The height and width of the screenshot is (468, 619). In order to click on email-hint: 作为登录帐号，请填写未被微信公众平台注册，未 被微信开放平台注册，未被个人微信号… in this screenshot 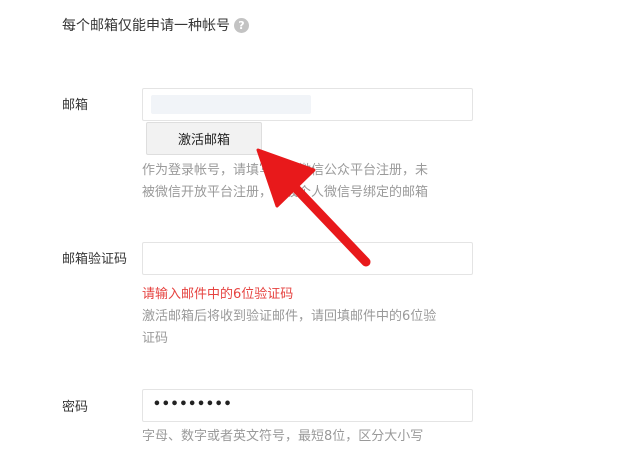, I will do `click(300, 182)`.